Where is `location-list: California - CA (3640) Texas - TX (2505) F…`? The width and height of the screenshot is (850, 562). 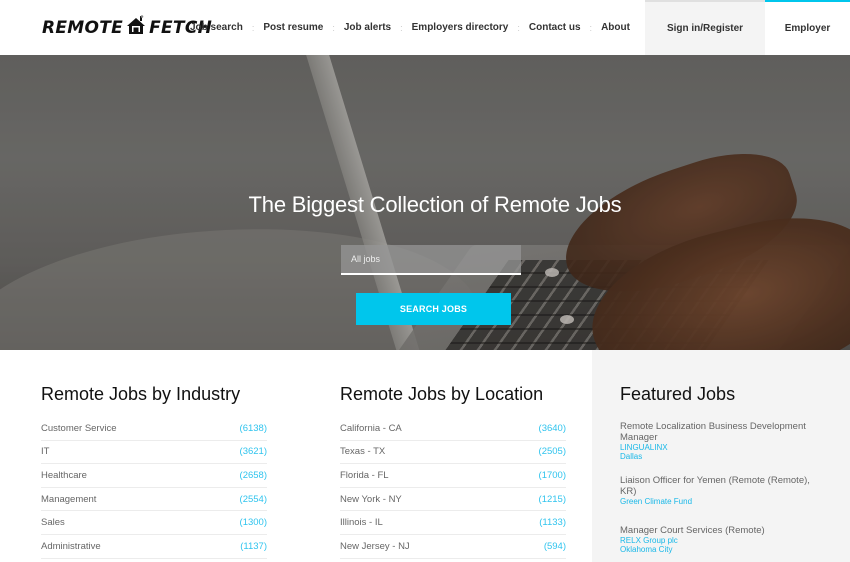
location-list: California - CA (3640) Texas - TX (2505) F… is located at coordinates (453, 488).